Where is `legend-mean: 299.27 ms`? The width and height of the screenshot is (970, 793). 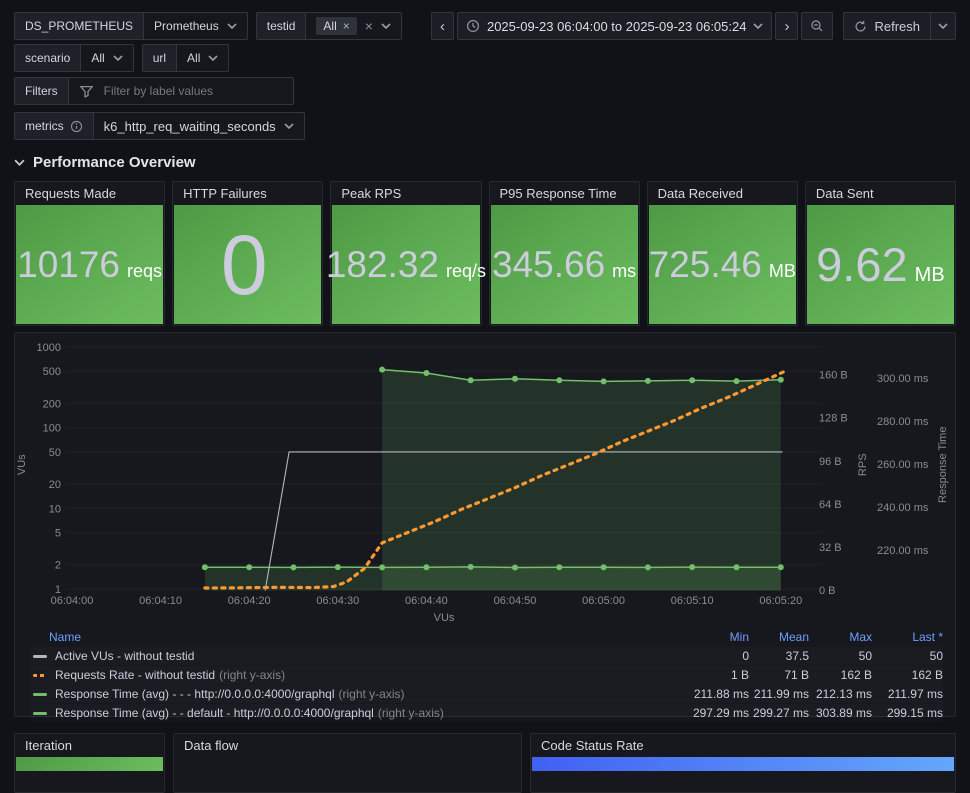 legend-mean: 299.27 ms is located at coordinates (780, 713).